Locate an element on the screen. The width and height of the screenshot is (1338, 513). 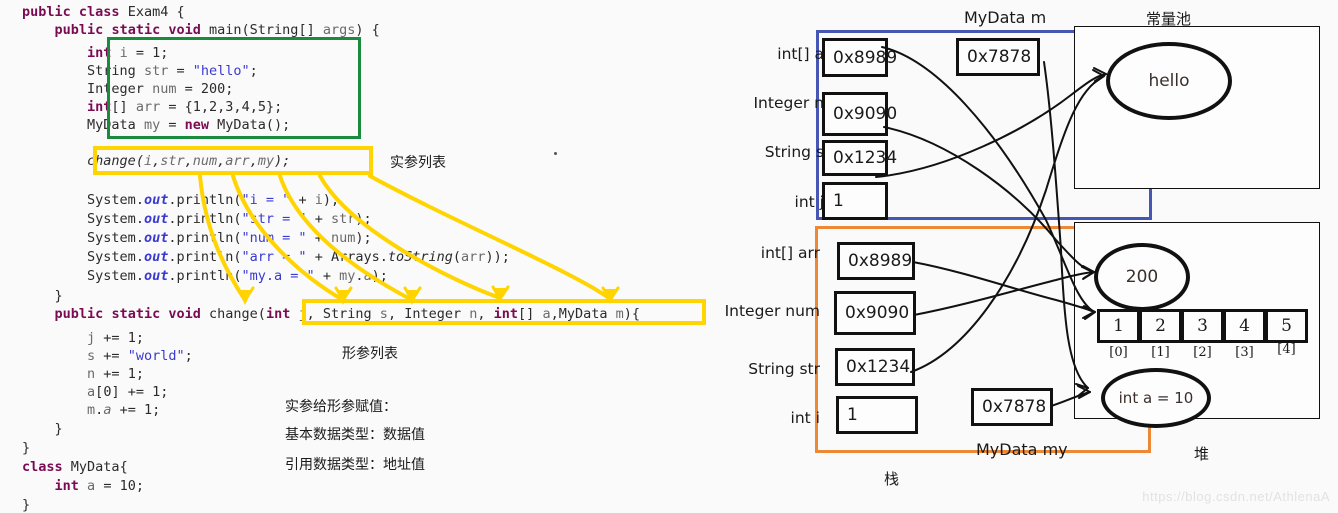
array-cell-4: 5 is located at coordinates (1286, 326).